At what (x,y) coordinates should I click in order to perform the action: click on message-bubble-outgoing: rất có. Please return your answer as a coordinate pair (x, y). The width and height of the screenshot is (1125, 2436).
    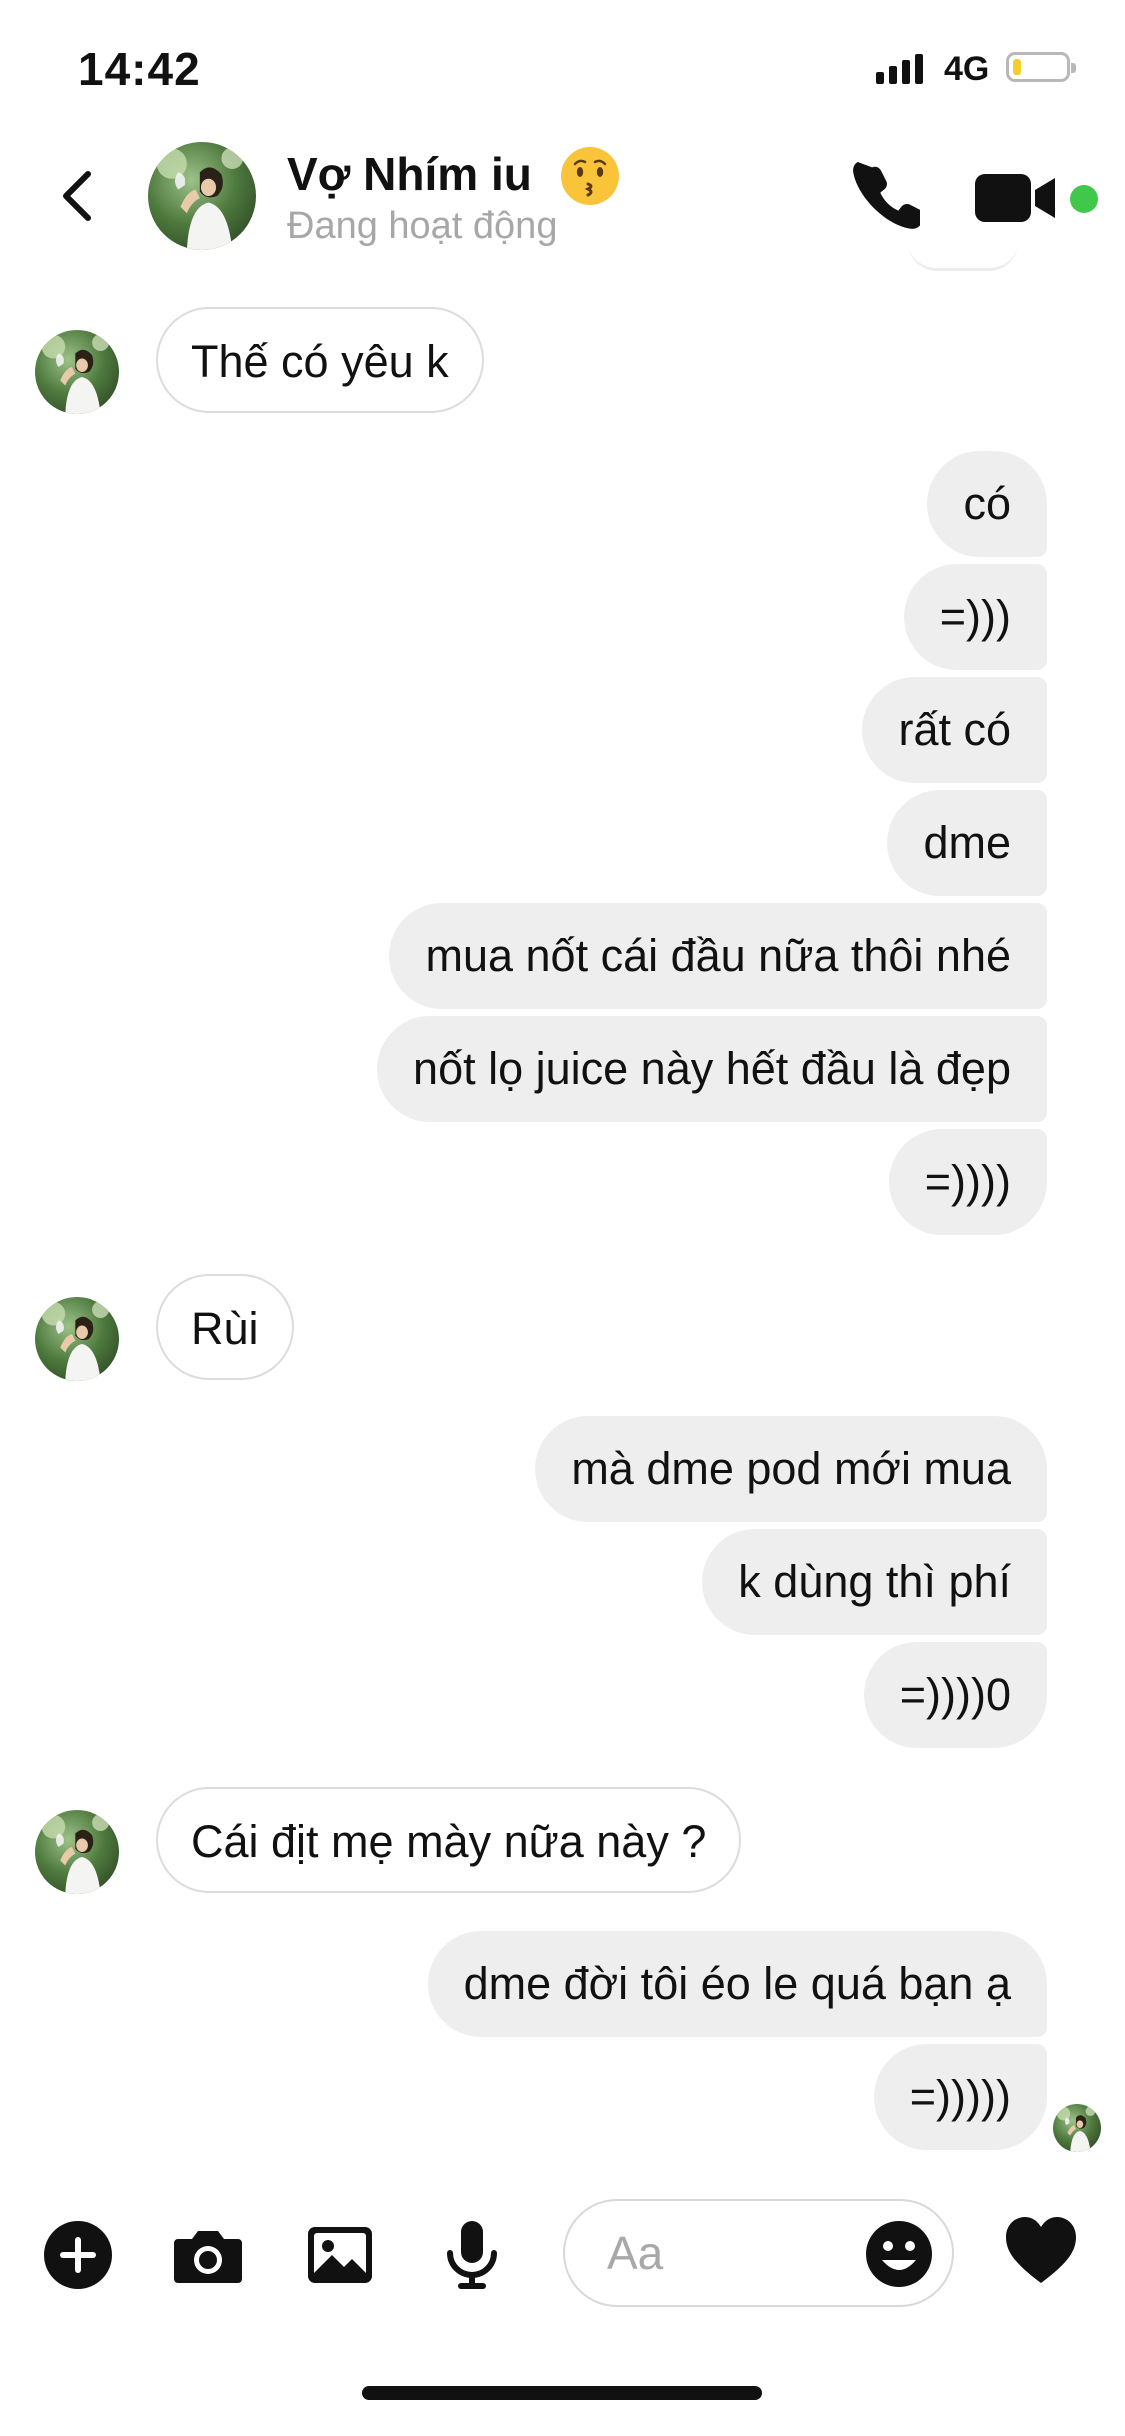
    Looking at the image, I should click on (954, 730).